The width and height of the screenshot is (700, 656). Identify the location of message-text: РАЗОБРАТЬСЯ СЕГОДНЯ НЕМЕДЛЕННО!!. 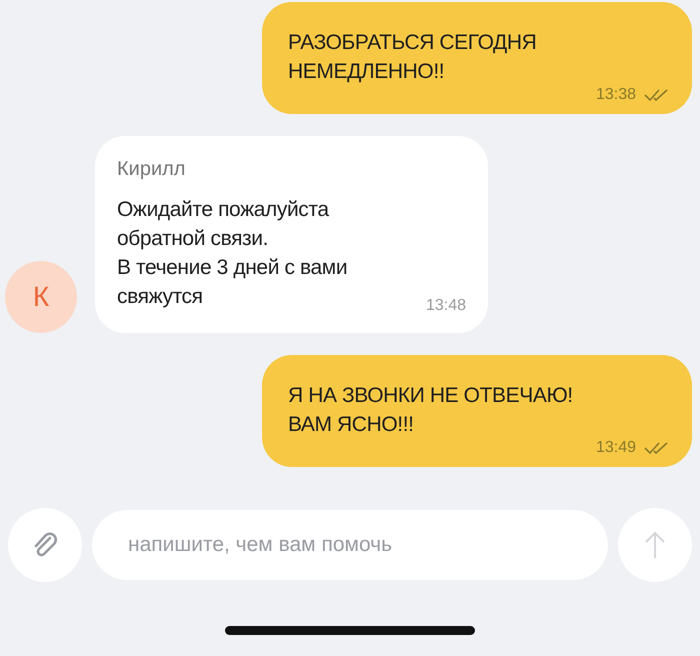
(412, 57).